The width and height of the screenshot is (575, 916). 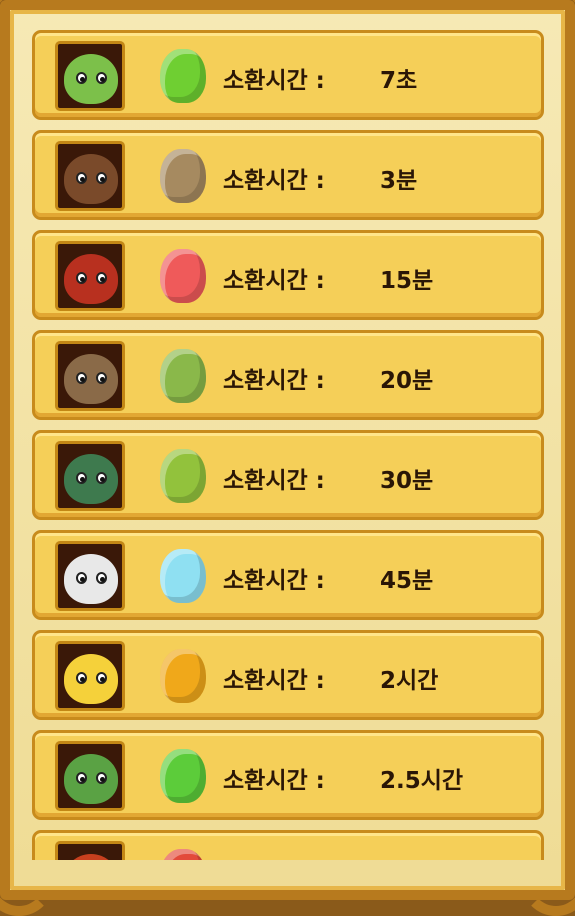 I want to click on summon-row: 소환시간 : 2.5시간, so click(x=288, y=775).